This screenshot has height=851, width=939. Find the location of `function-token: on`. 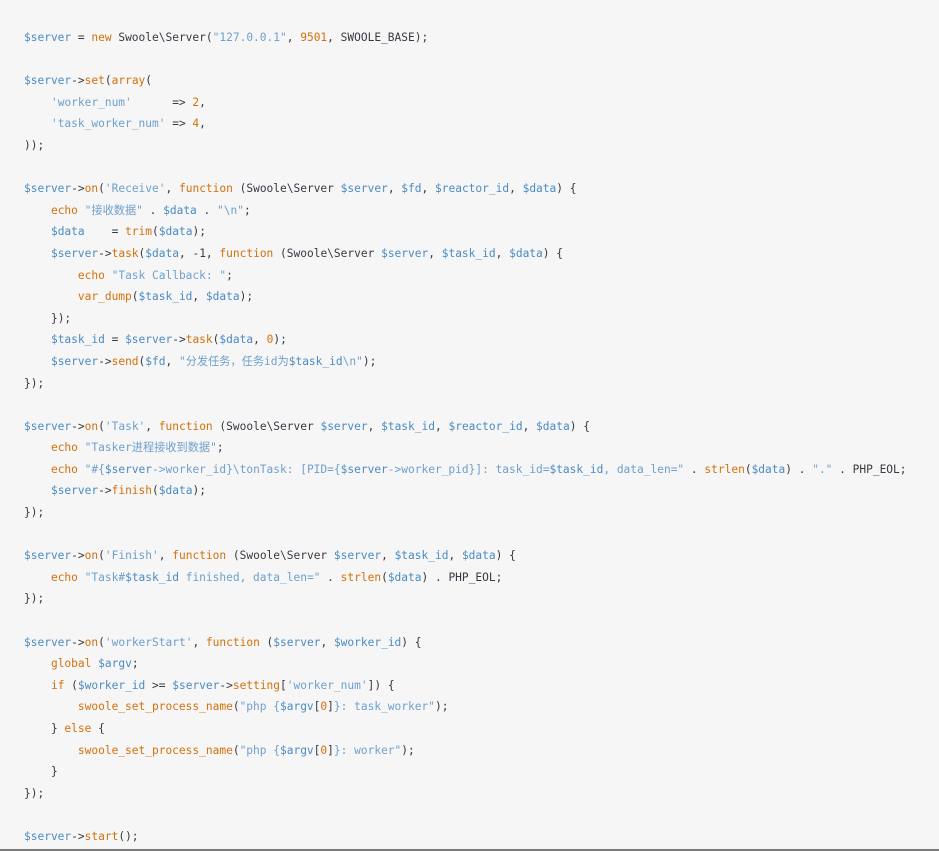

function-token: on is located at coordinates (91, 189).